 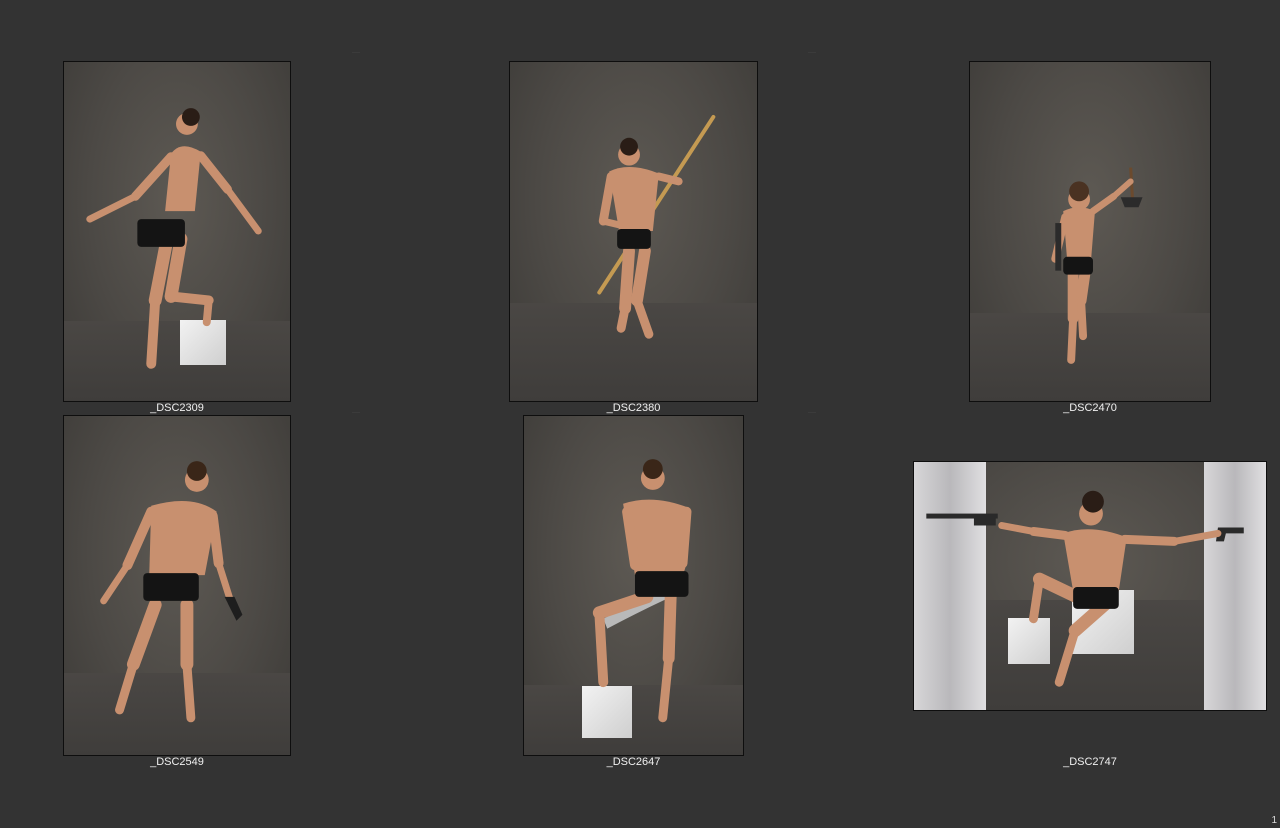 What do you see at coordinates (1090, 762) in the screenshot?
I see `photo-caption-6: _DSC2747` at bounding box center [1090, 762].